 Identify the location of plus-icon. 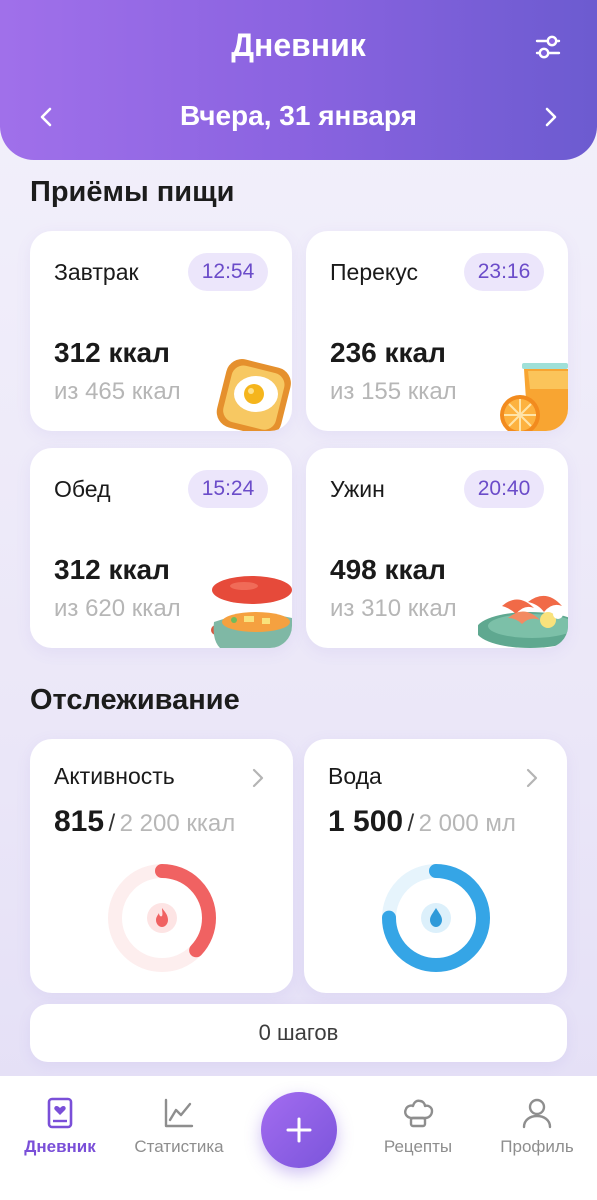
(299, 1130).